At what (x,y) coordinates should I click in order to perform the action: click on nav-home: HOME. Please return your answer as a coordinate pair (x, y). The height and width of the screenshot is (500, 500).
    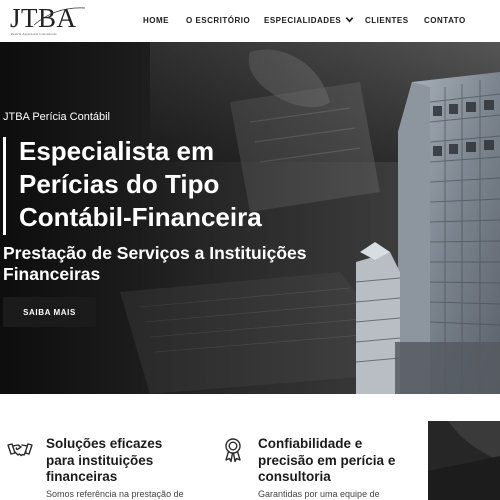
    Looking at the image, I should click on (156, 21).